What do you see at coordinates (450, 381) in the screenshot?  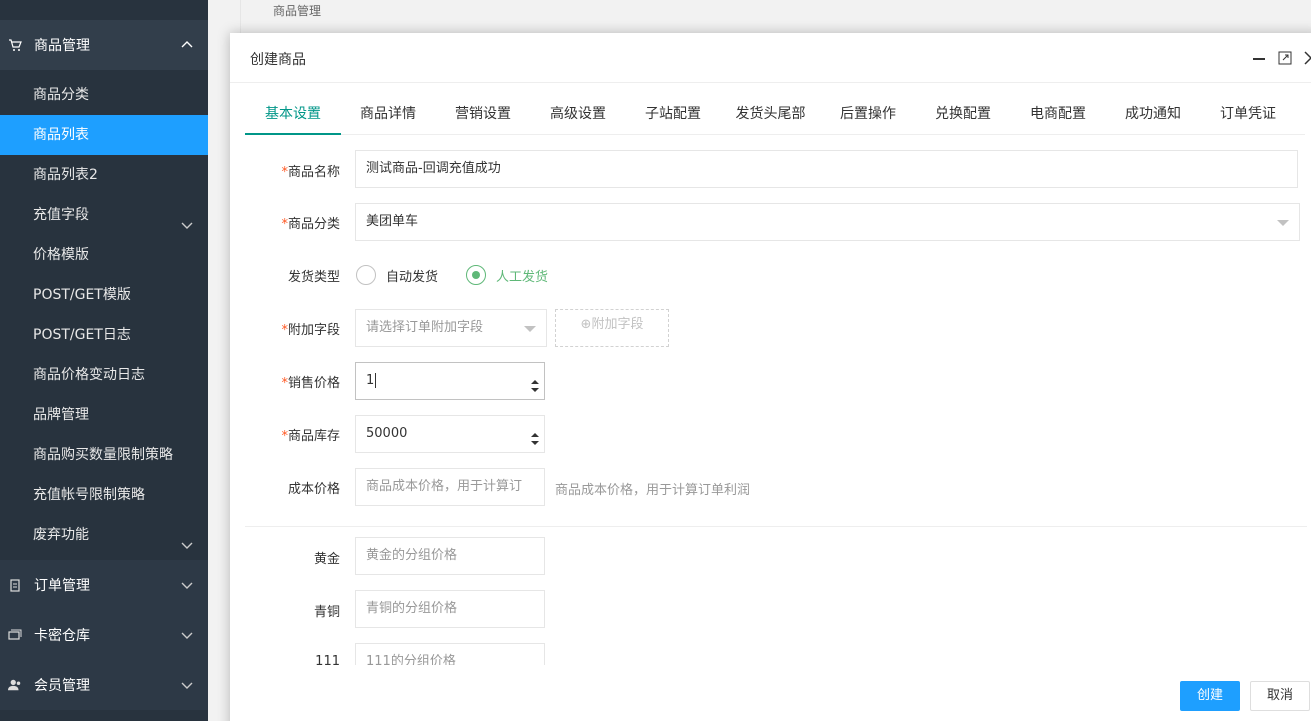 I see `sale-price-input: 1` at bounding box center [450, 381].